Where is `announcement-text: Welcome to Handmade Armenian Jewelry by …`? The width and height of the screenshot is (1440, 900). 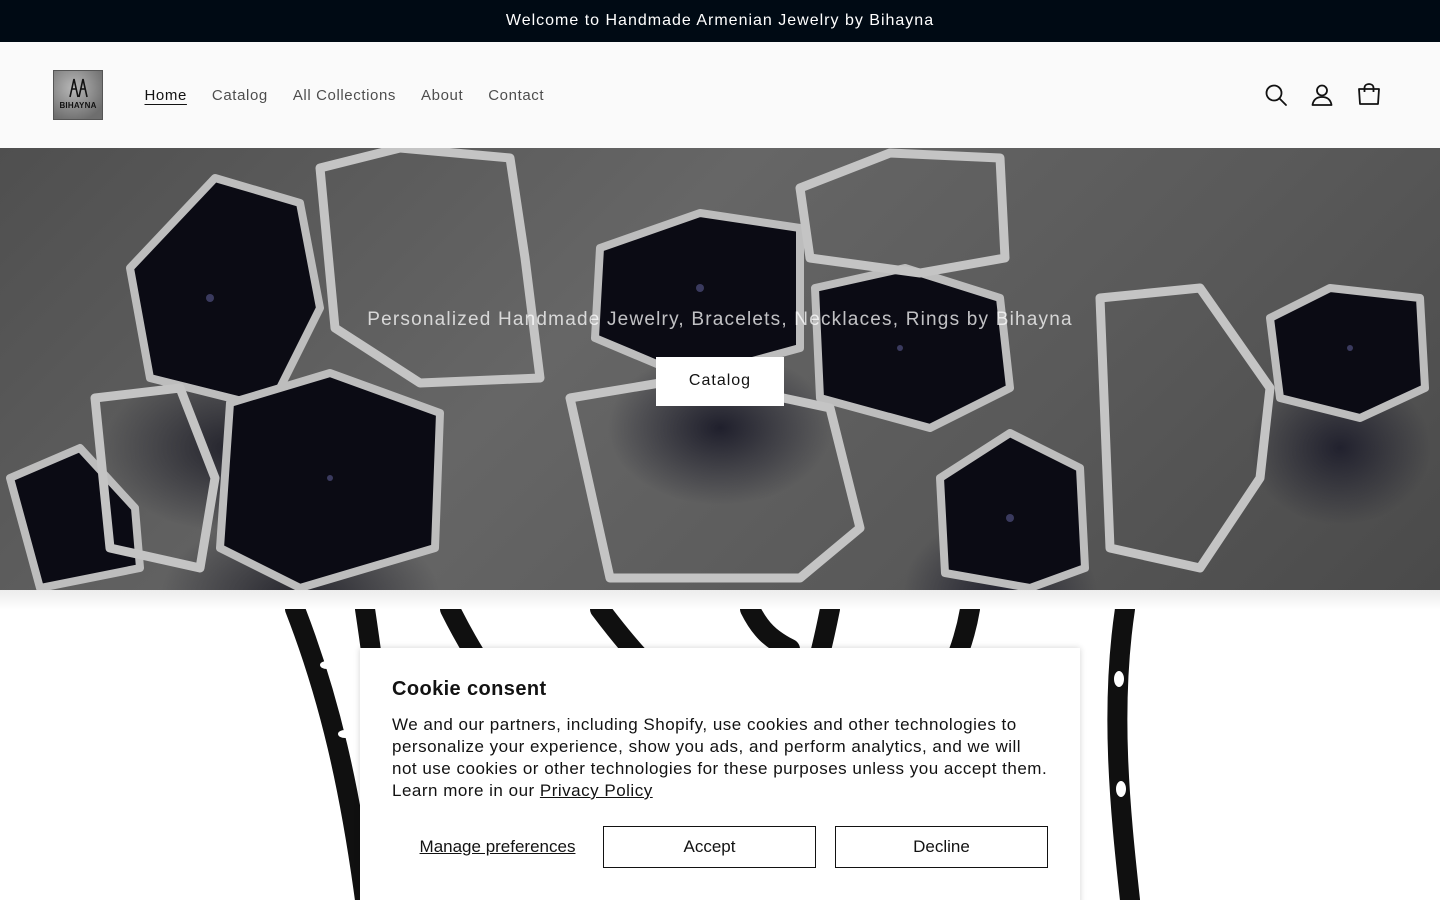
announcement-text: Welcome to Handmade Armenian Jewelry by … is located at coordinates (720, 20).